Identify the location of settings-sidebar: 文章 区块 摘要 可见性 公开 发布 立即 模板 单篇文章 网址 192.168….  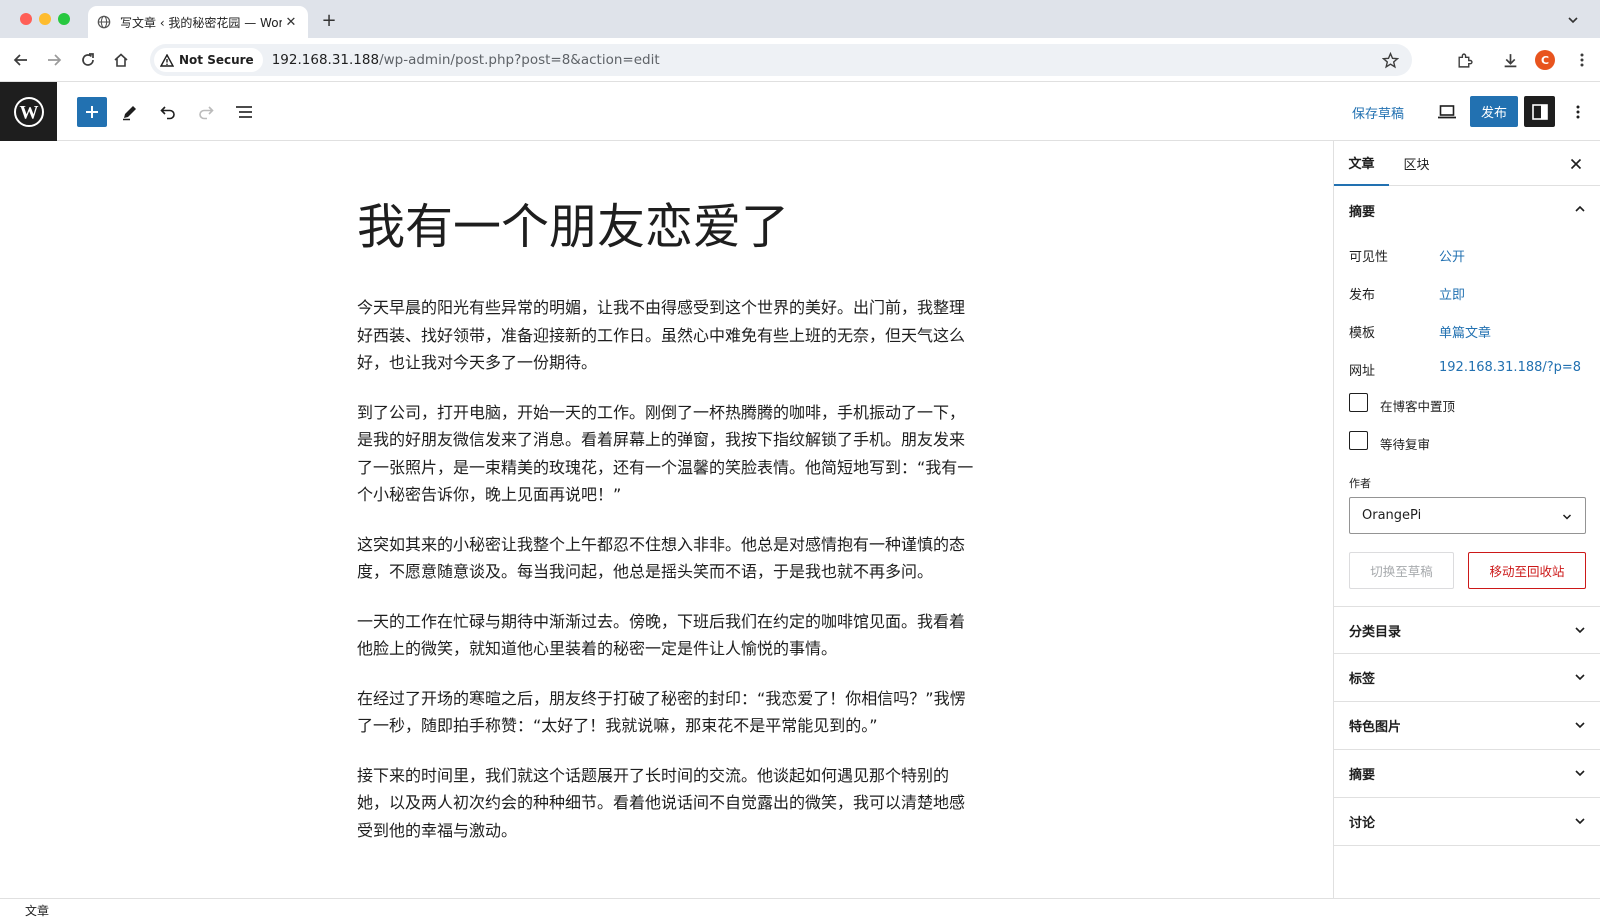
(1466, 519).